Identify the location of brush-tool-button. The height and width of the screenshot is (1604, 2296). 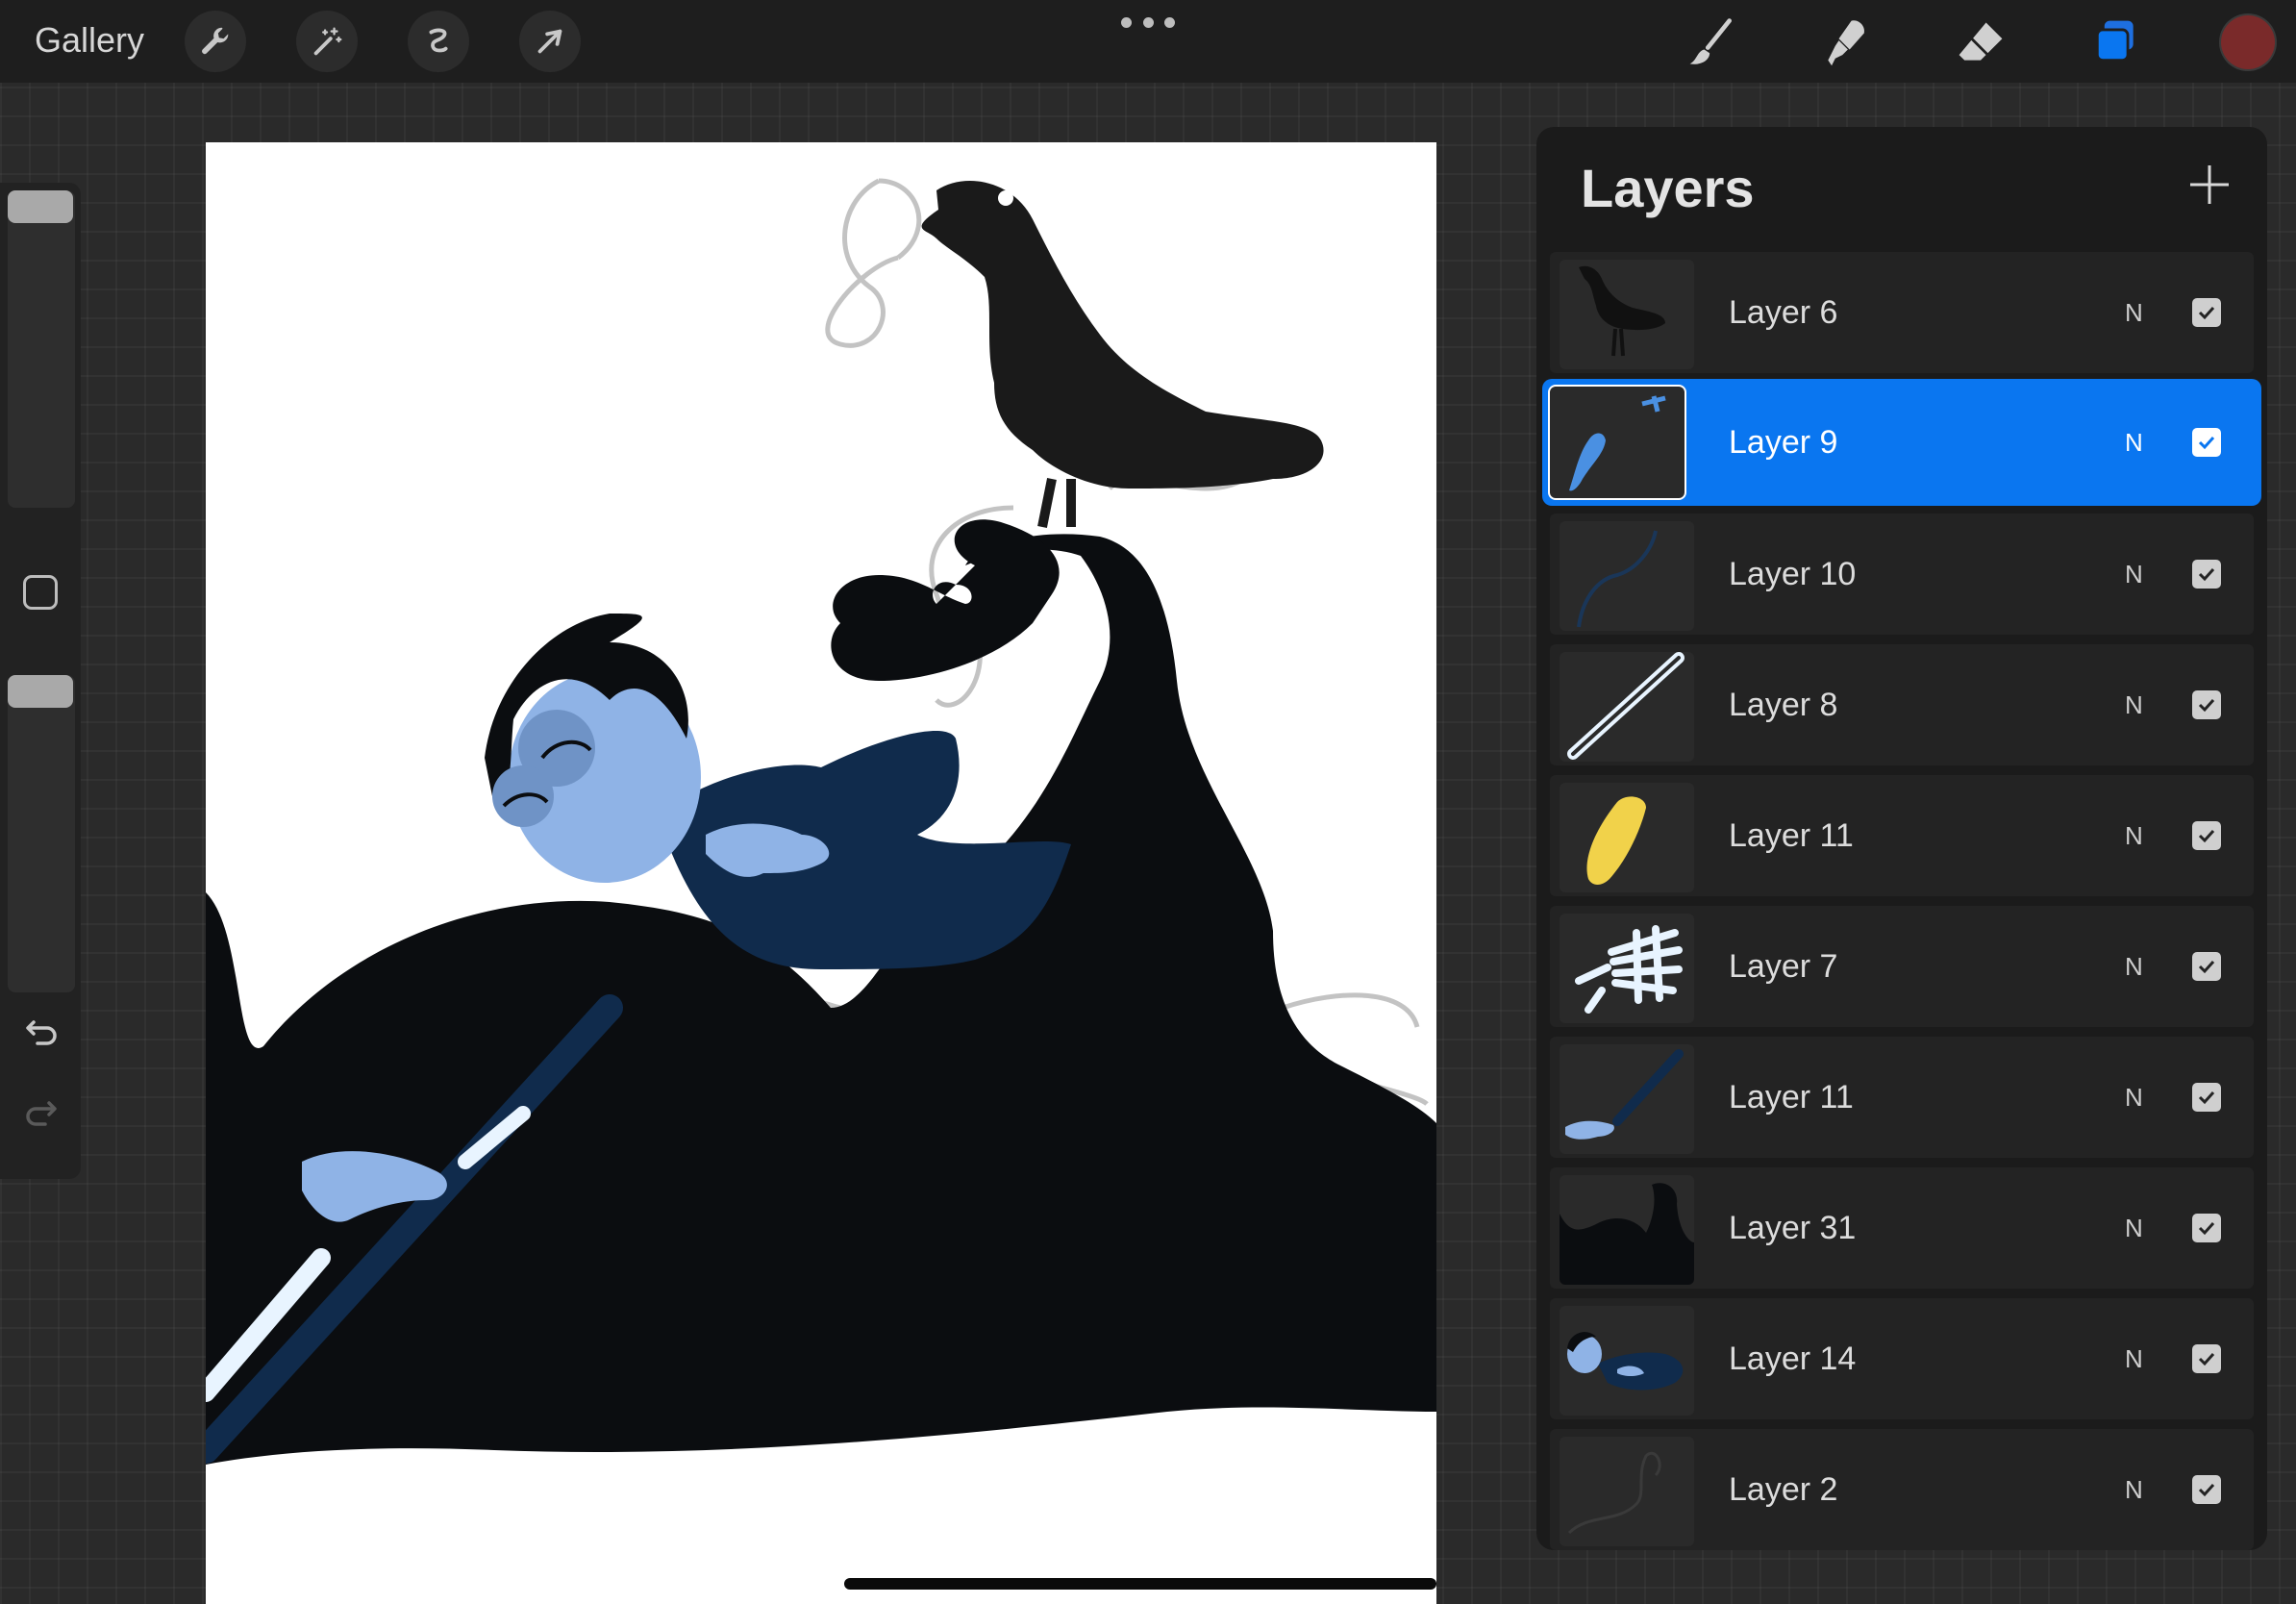
(1711, 42).